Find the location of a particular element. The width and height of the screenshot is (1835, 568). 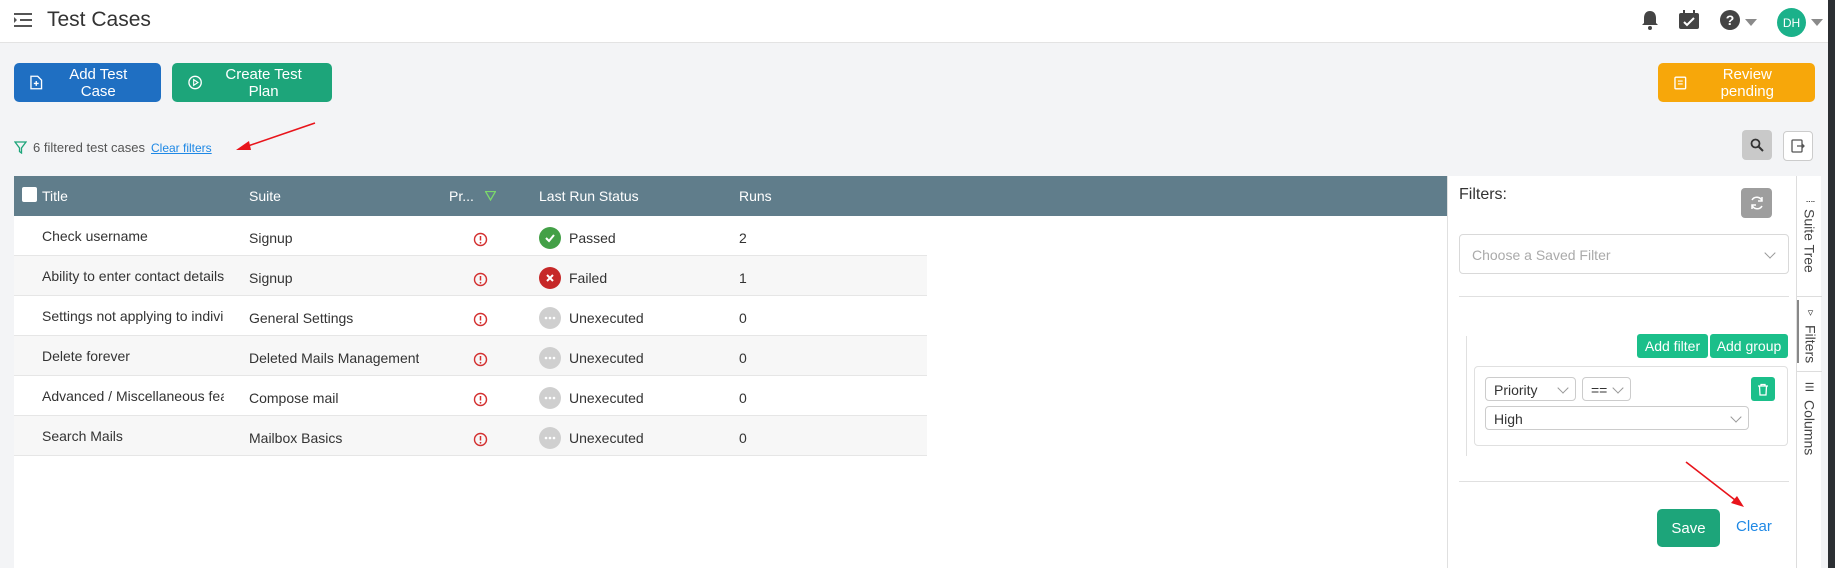

filter-summary: 6 filtered test cases Clear filters is located at coordinates (113, 147).